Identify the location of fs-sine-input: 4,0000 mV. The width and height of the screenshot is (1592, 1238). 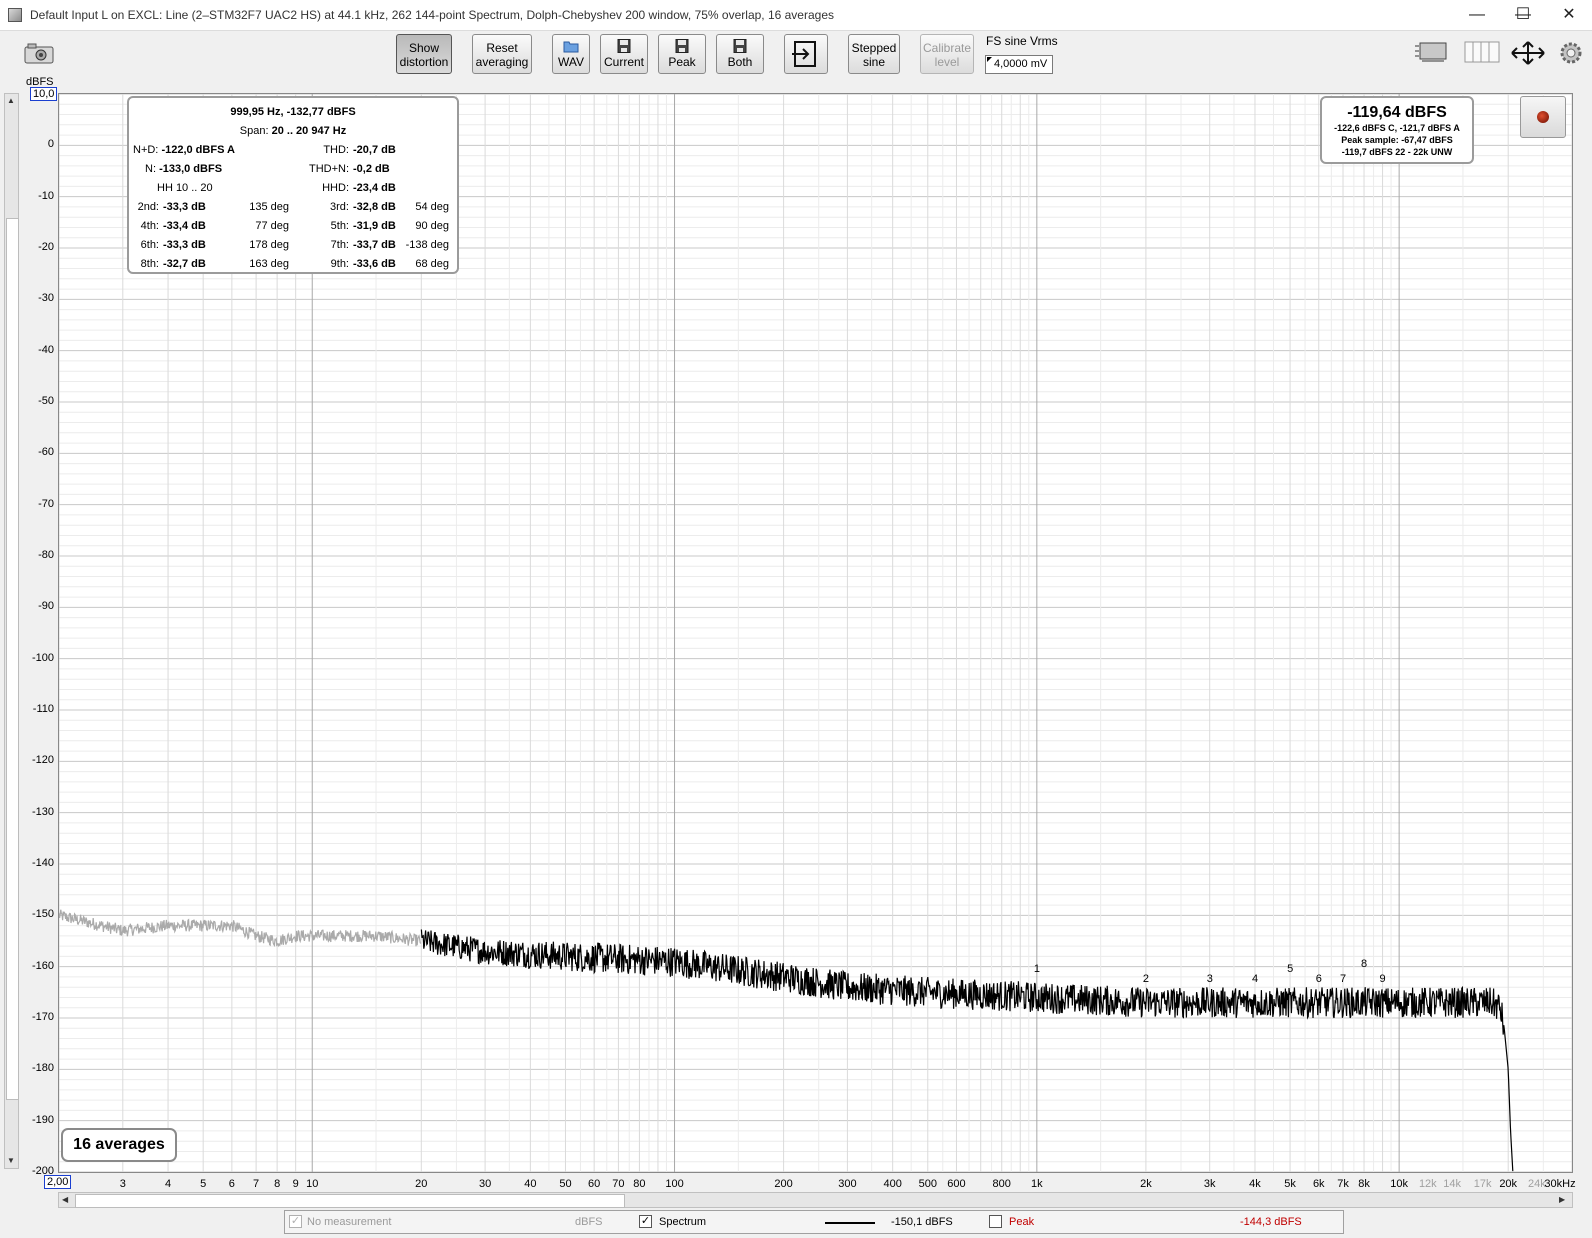
(1019, 64).